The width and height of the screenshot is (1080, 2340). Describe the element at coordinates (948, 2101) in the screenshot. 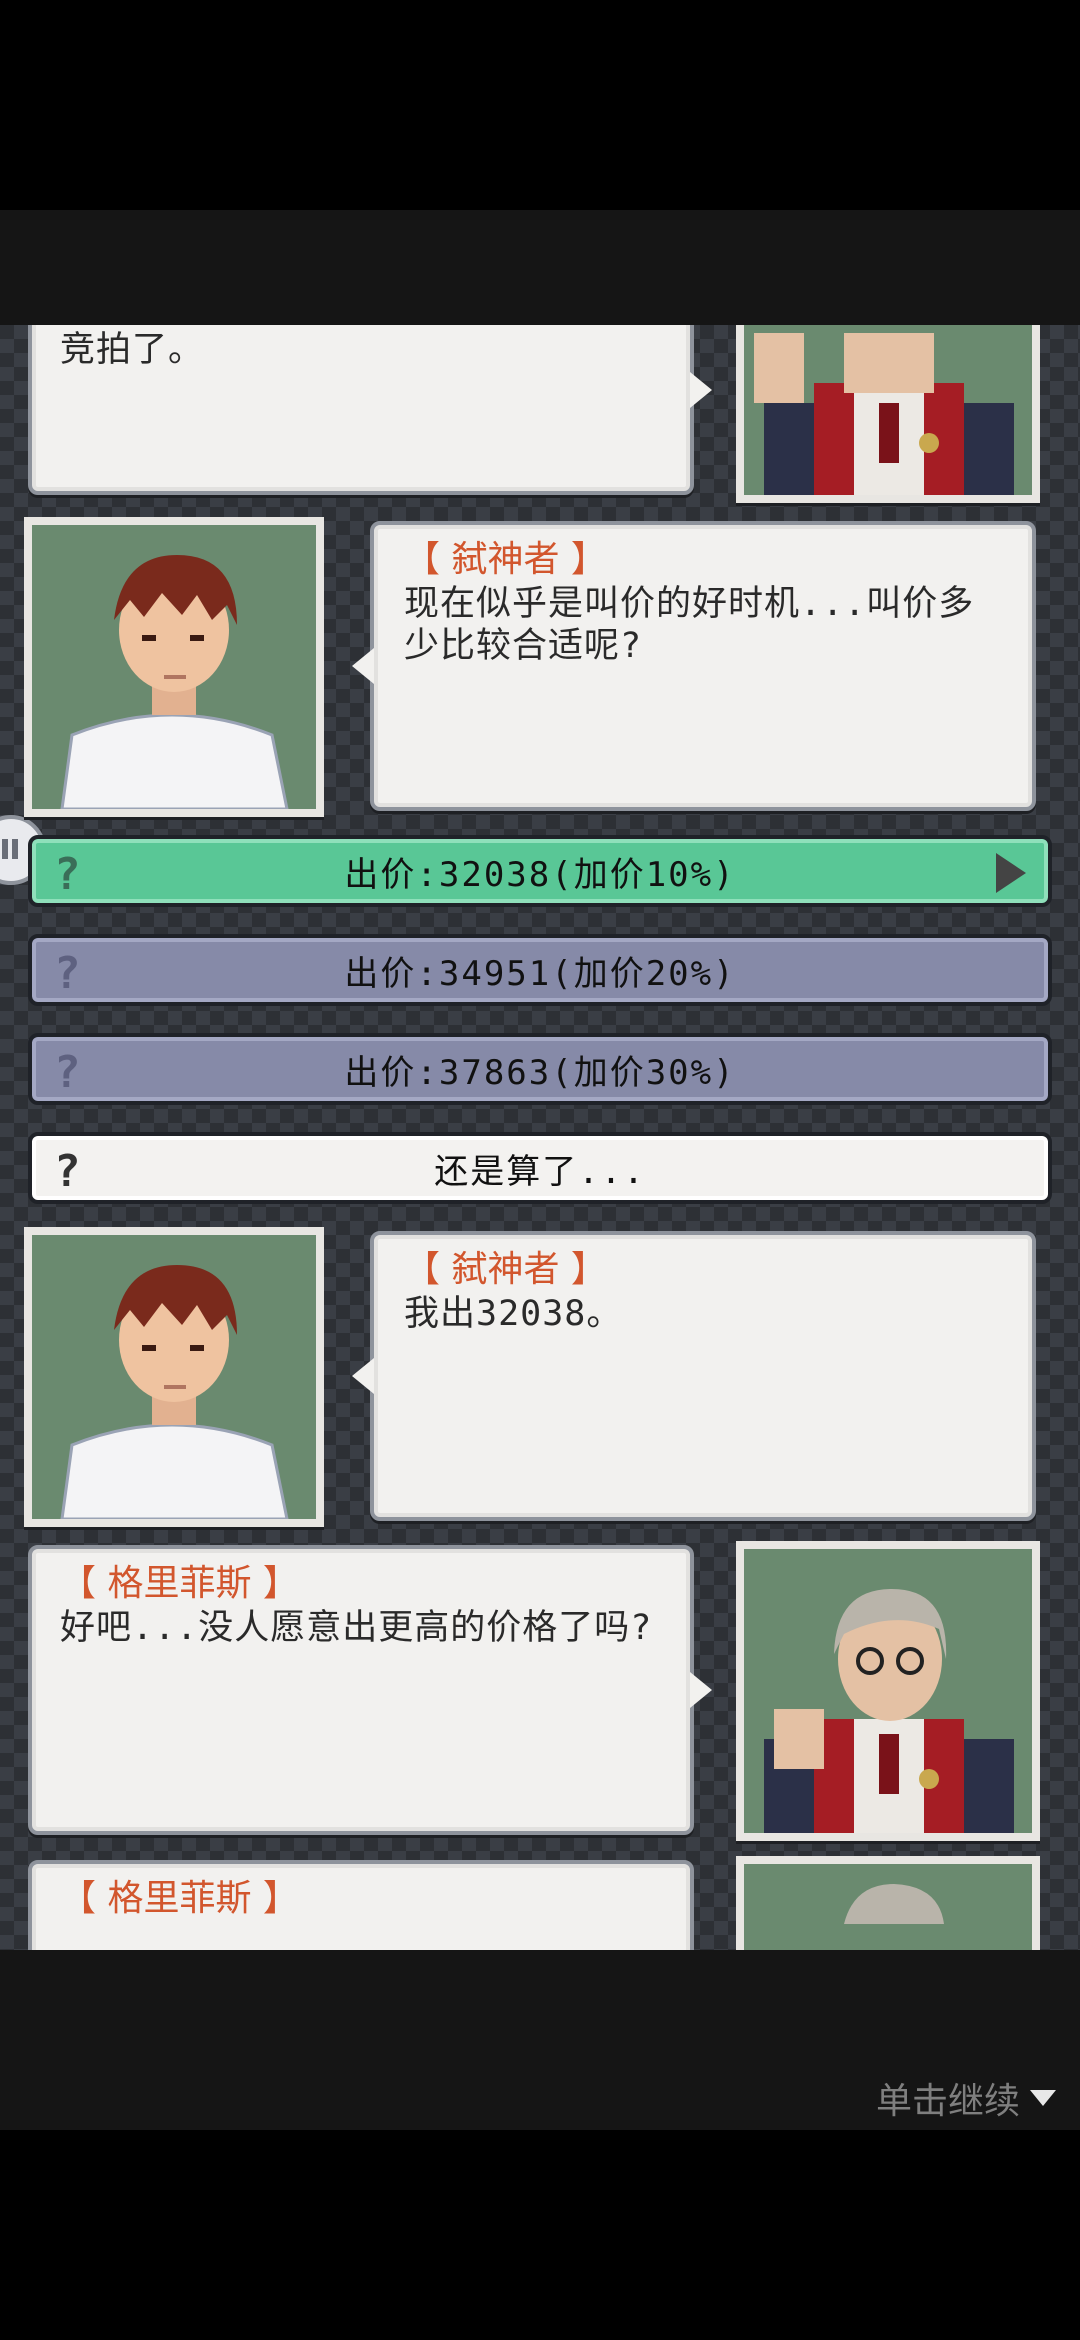

I see `continue-label: 单击继续` at that location.